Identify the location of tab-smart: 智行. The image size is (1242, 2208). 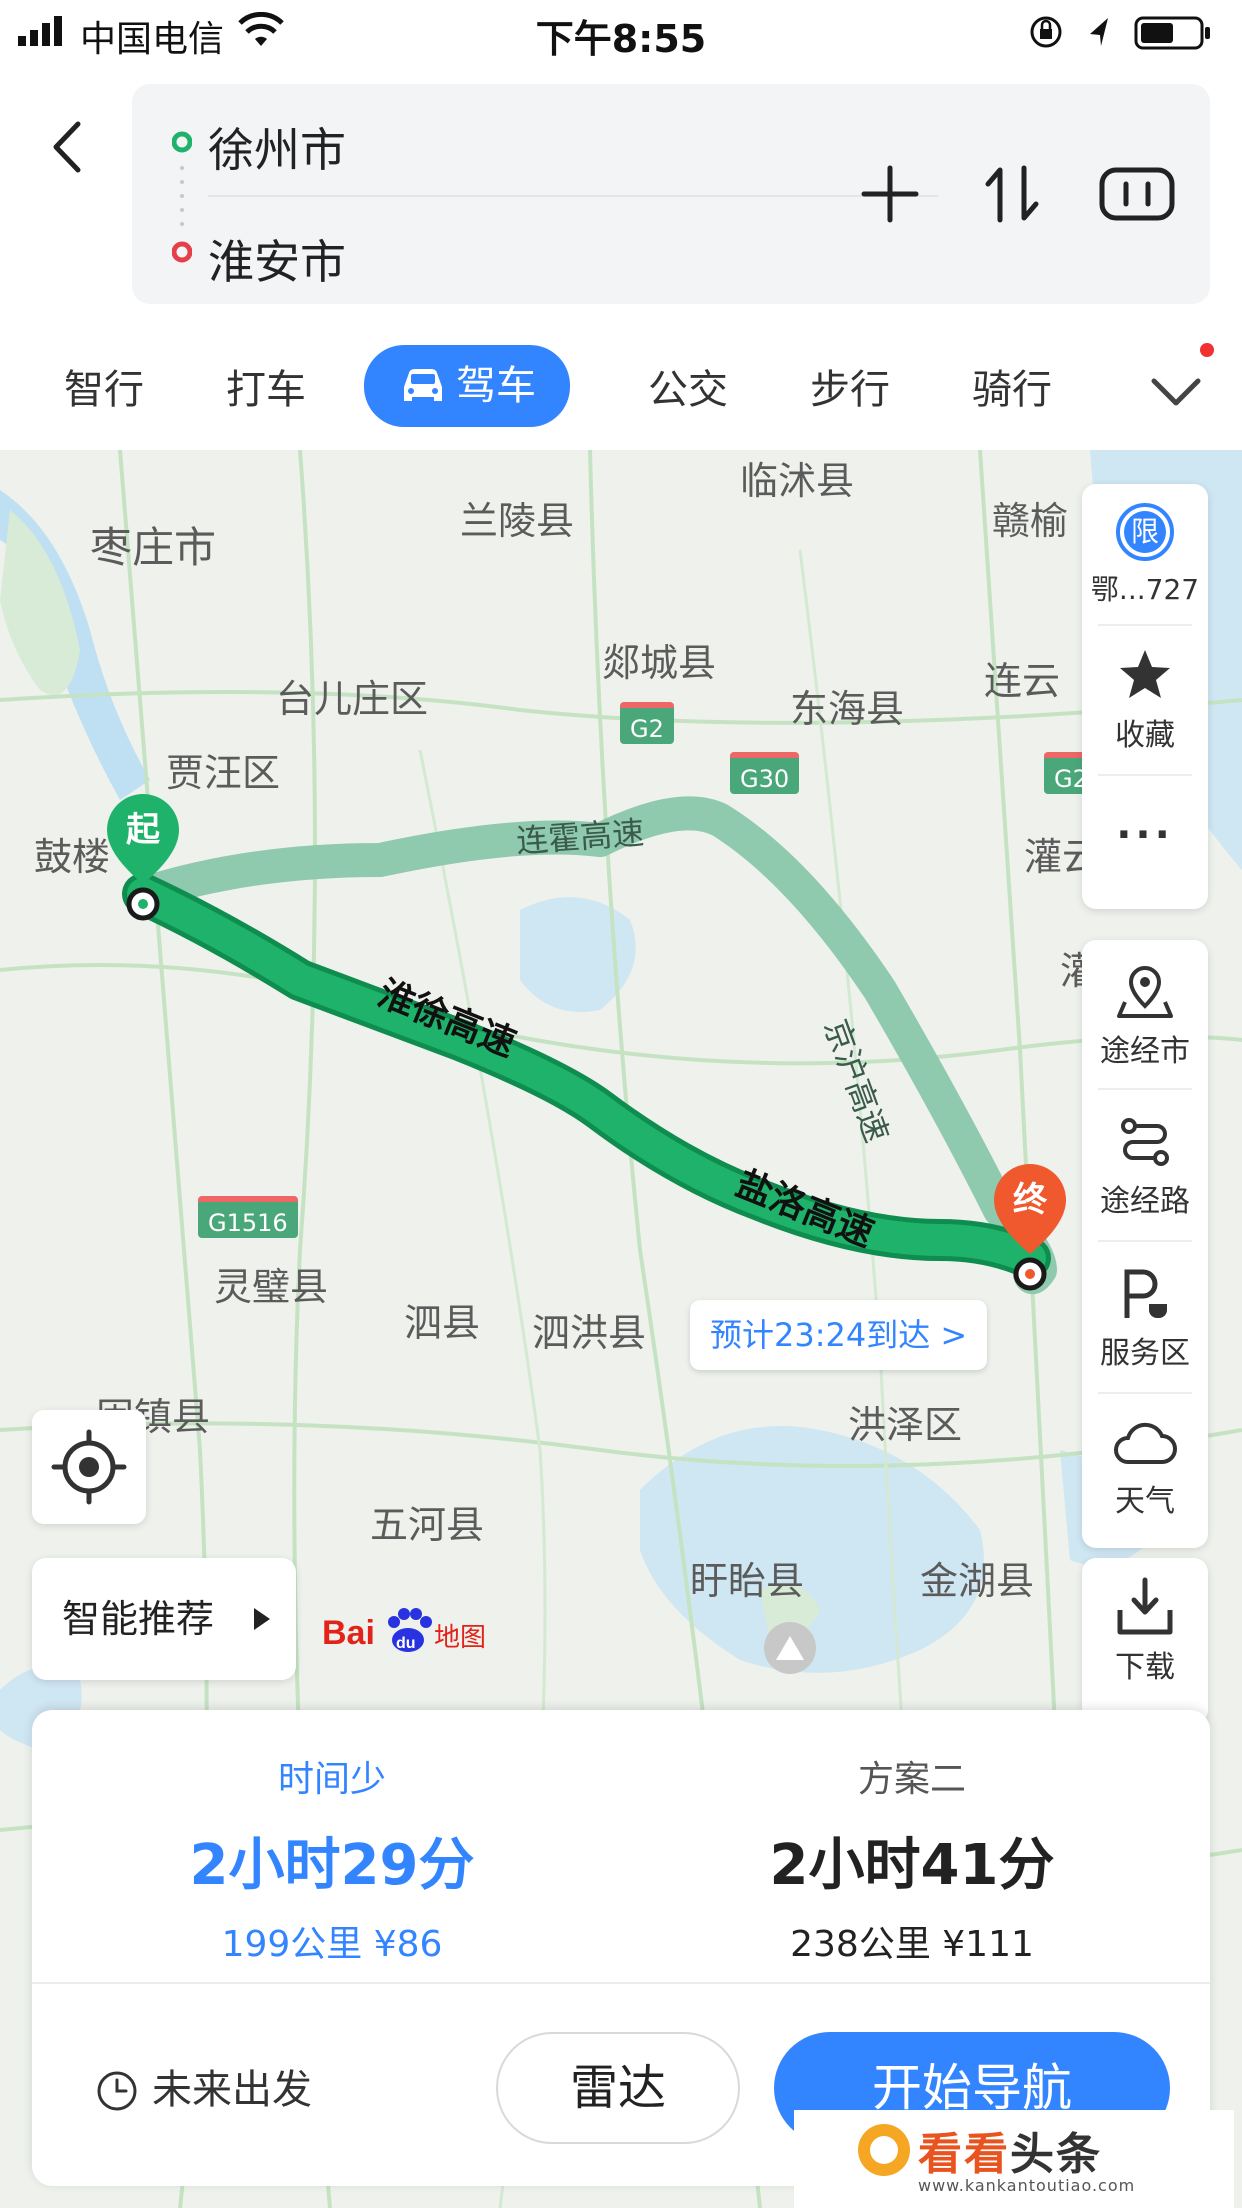
(104, 390).